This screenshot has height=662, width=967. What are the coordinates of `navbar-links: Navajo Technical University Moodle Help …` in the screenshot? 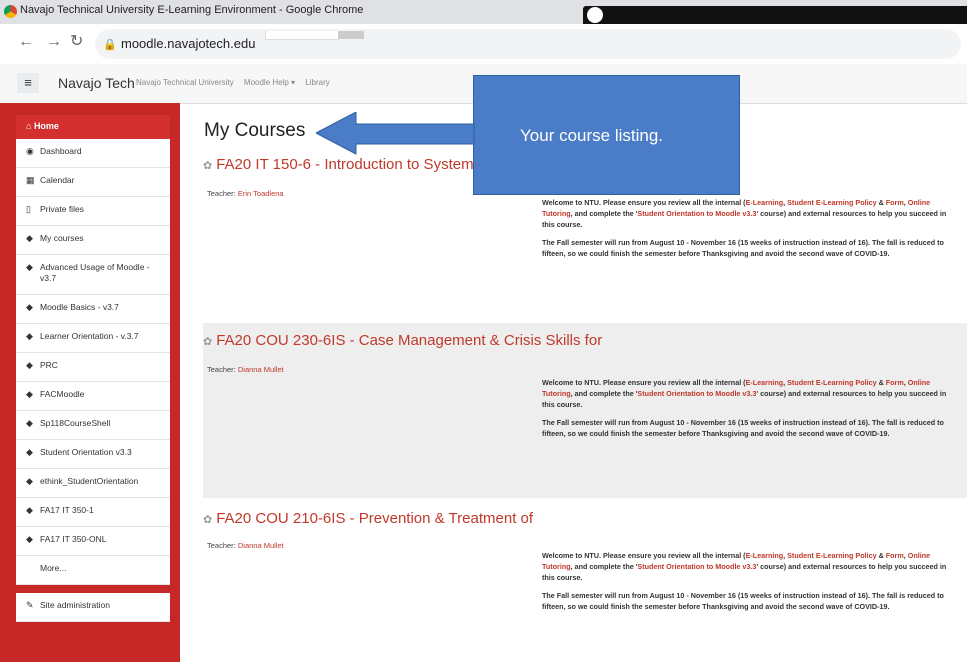 It's located at (237, 82).